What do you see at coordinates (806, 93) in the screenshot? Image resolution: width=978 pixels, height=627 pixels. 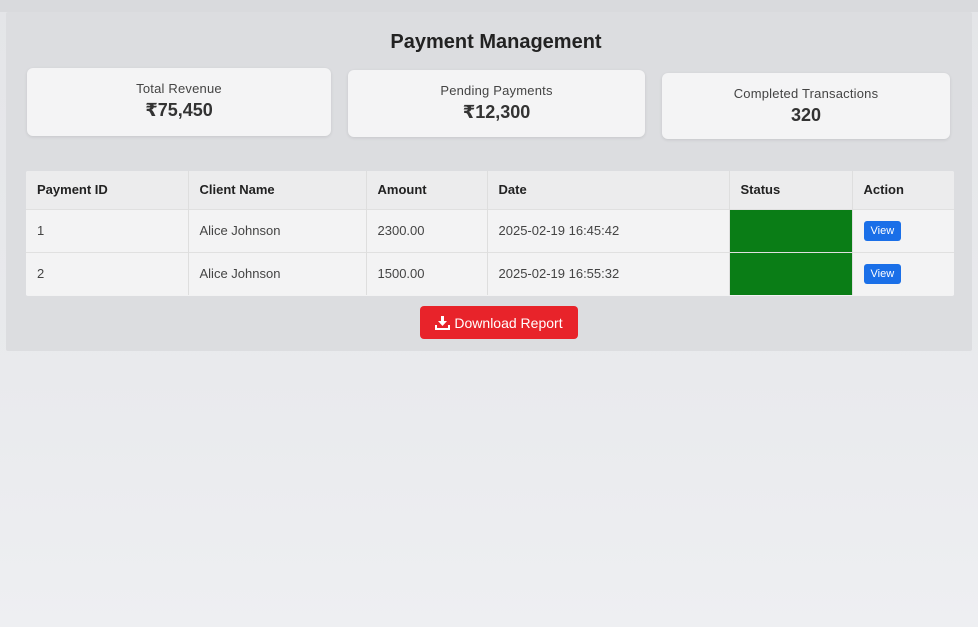 I see `card-label: Completed Transactions` at bounding box center [806, 93].